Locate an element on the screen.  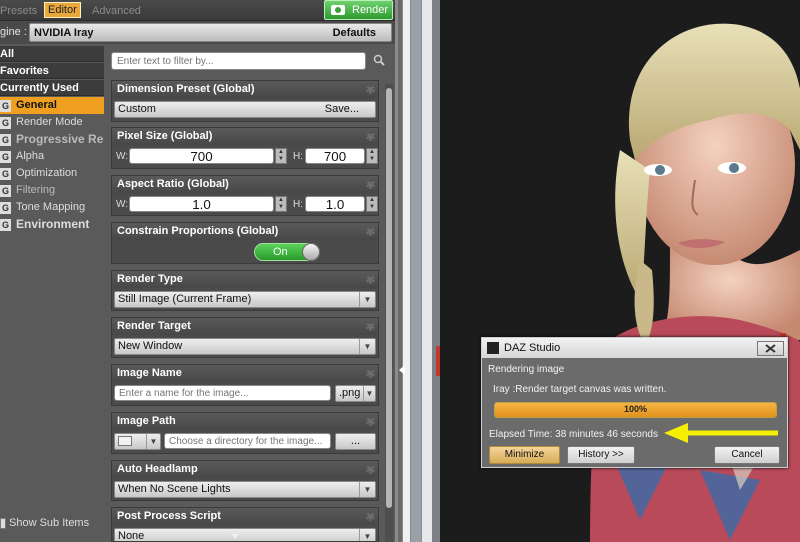
auto-headlamp-select: When No Scene Lights ▼ is located at coordinates (245, 489).